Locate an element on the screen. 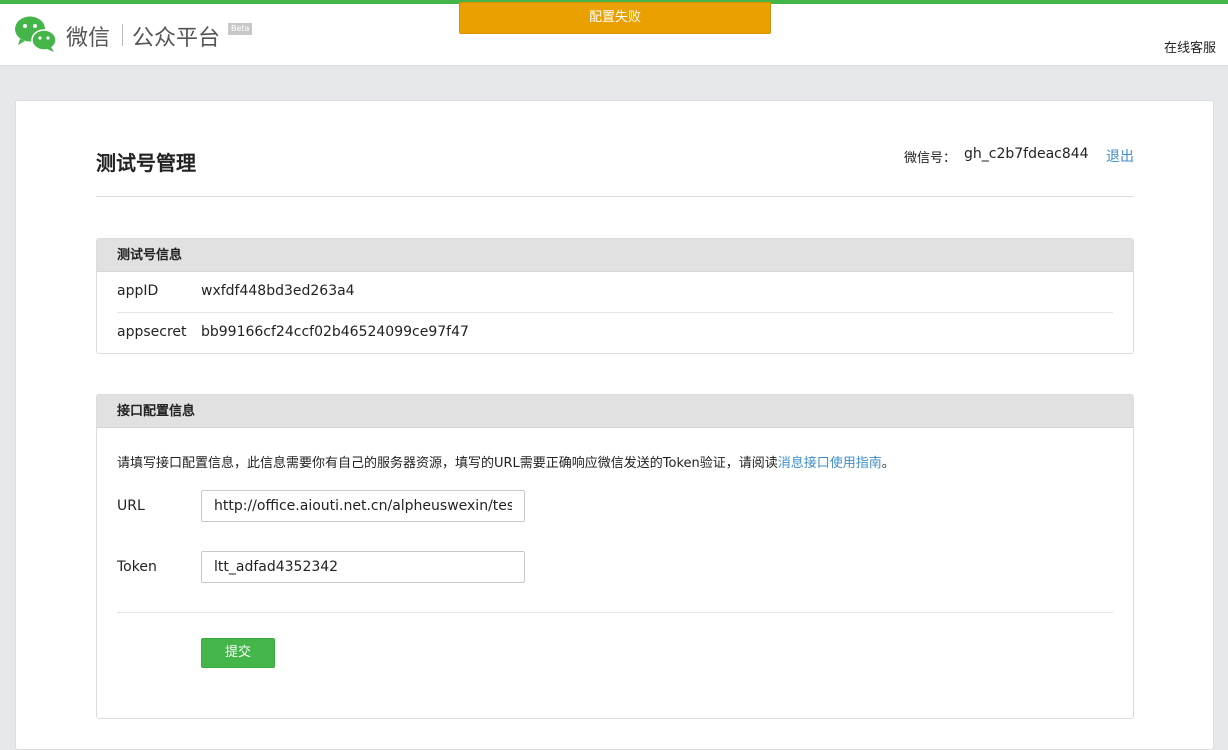 This screenshot has height=750, width=1228. appsecret-value: bb99166cf24ccf02b46524099ce97f47 is located at coordinates (335, 332).